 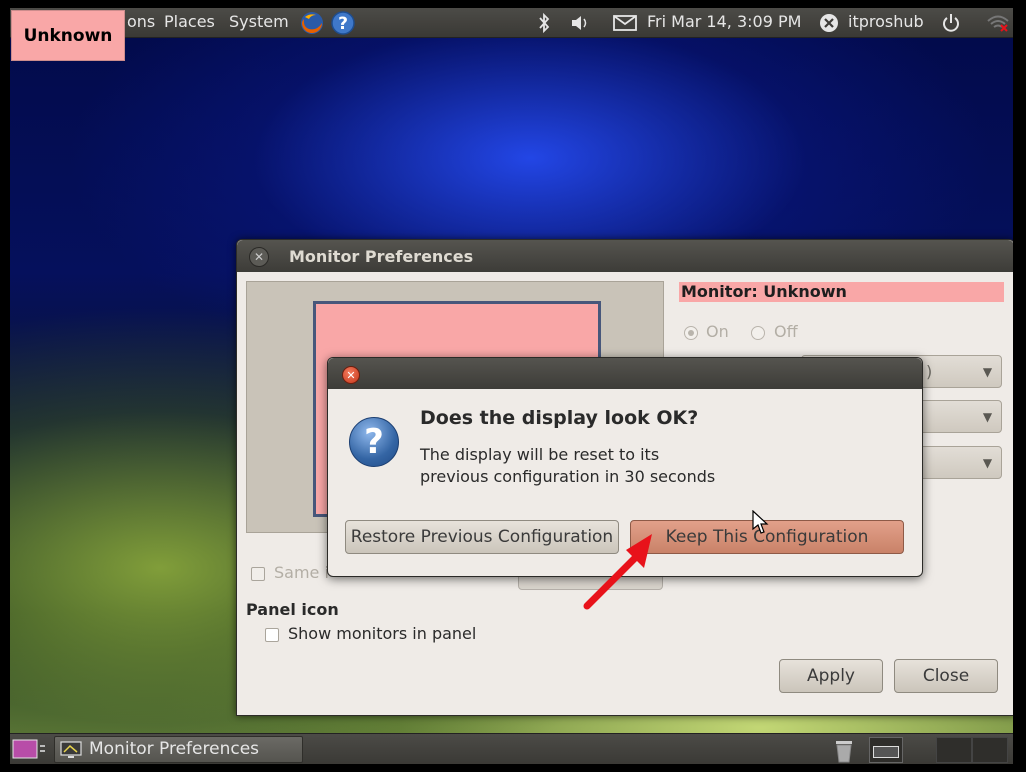 What do you see at coordinates (625, 373) in the screenshot?
I see `dialog-titlebar: ✕` at bounding box center [625, 373].